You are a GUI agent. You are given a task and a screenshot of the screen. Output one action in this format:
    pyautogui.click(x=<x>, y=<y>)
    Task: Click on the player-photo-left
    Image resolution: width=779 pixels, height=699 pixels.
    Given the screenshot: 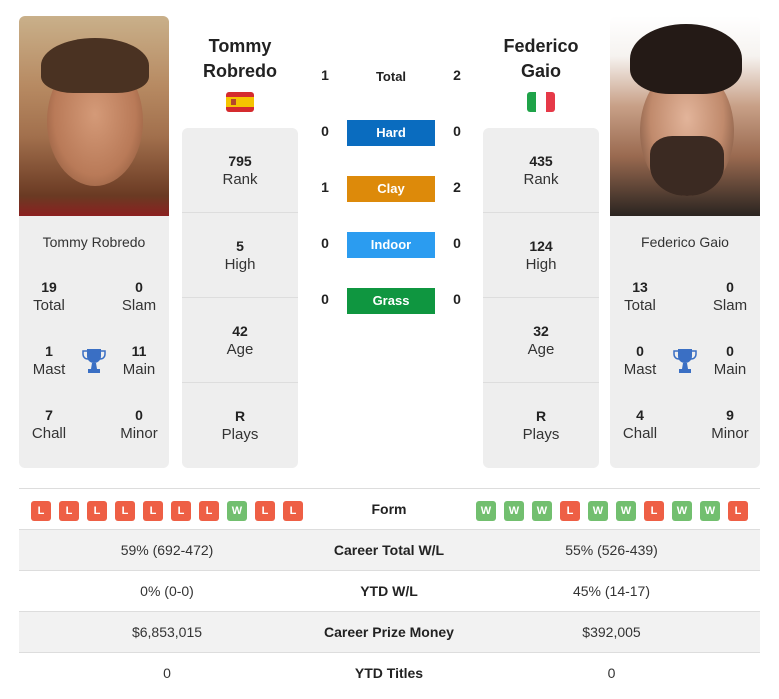 What is the action you would take?
    pyautogui.click(x=94, y=116)
    